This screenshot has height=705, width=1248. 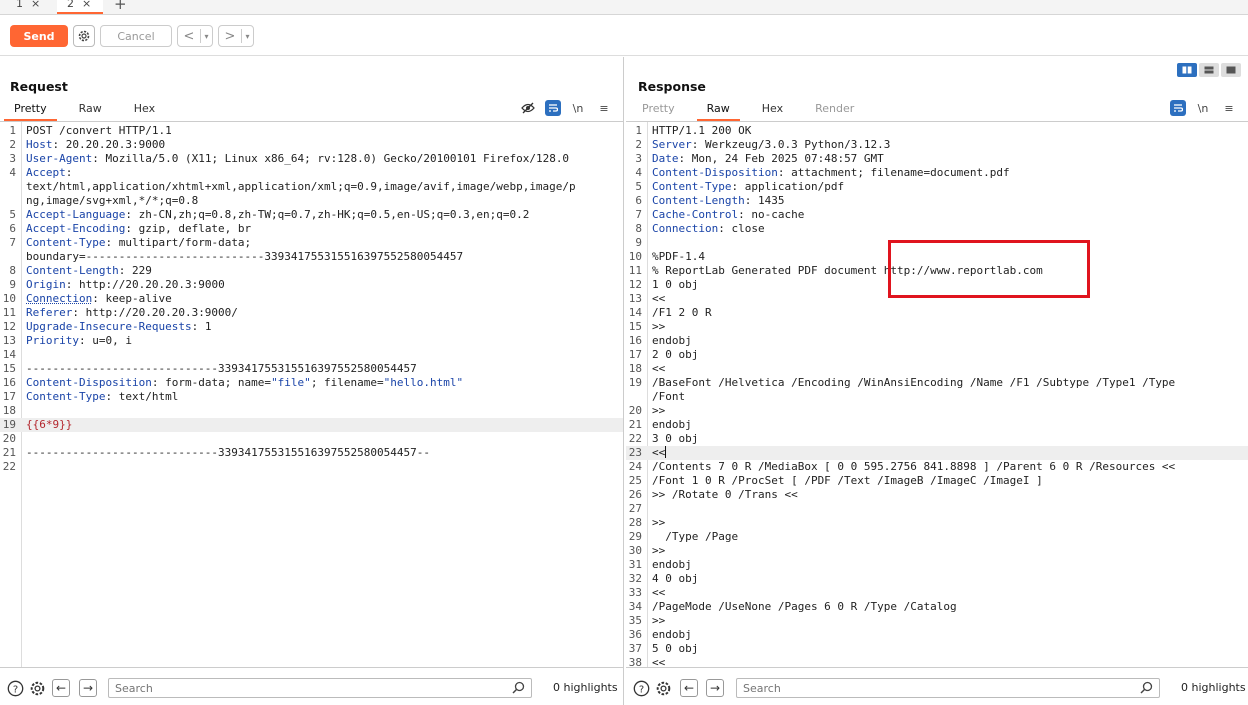 I want to click on line-content: Host: 20.20.20.3:9000, so click(x=95, y=145).